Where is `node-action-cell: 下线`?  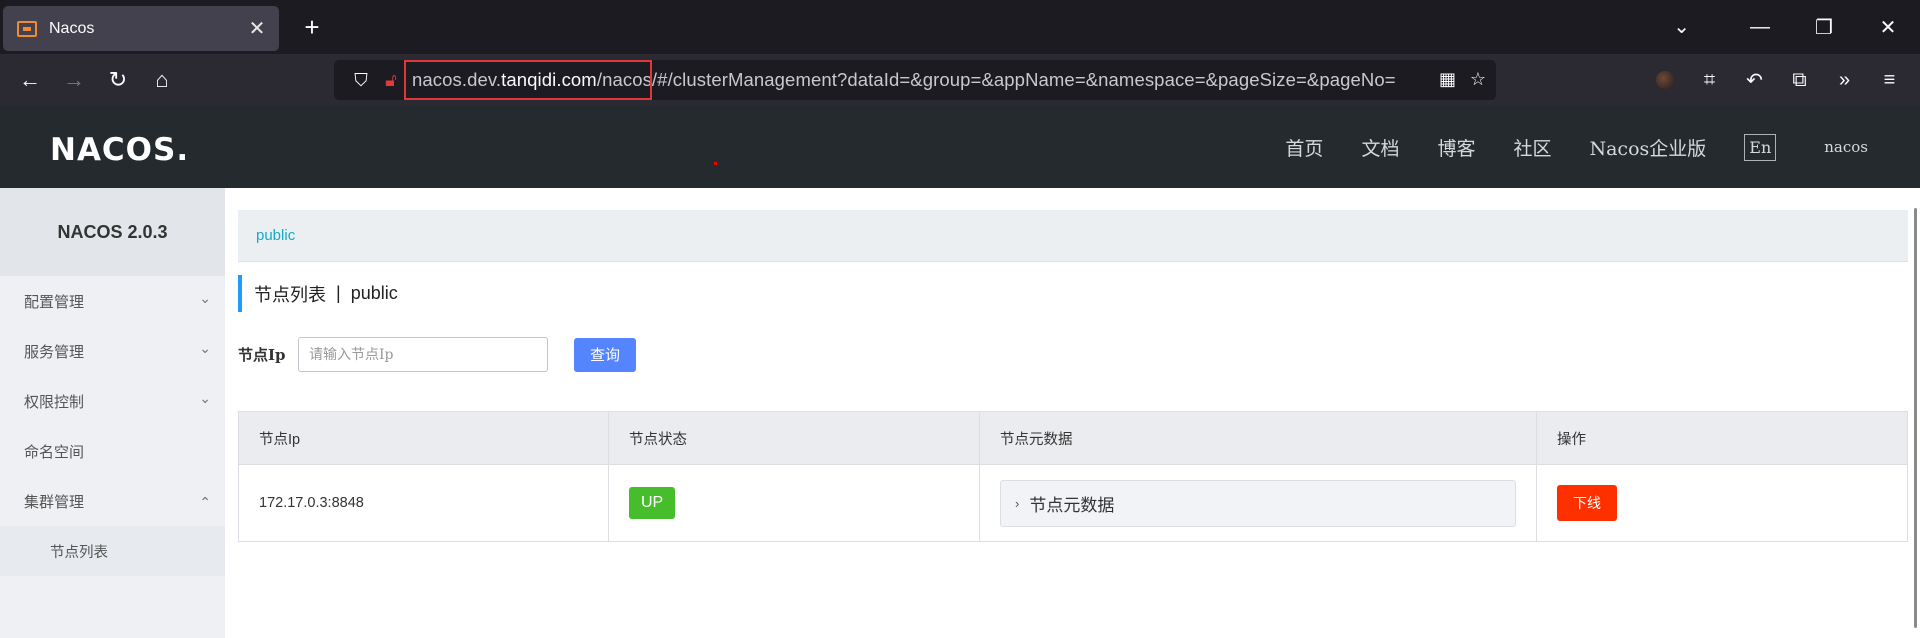
node-action-cell: 下线 is located at coordinates (1722, 503).